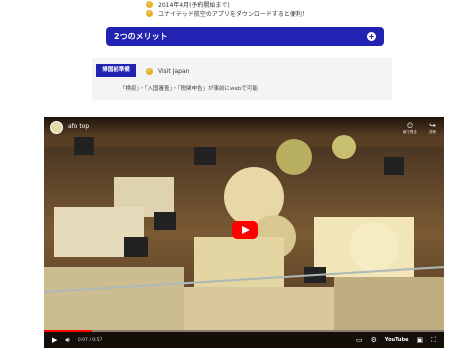  What do you see at coordinates (189, 89) in the screenshot?
I see `section-note: 「検疫」・「入国審査」・「税関申告」が事前にwebで可能` at bounding box center [189, 89].